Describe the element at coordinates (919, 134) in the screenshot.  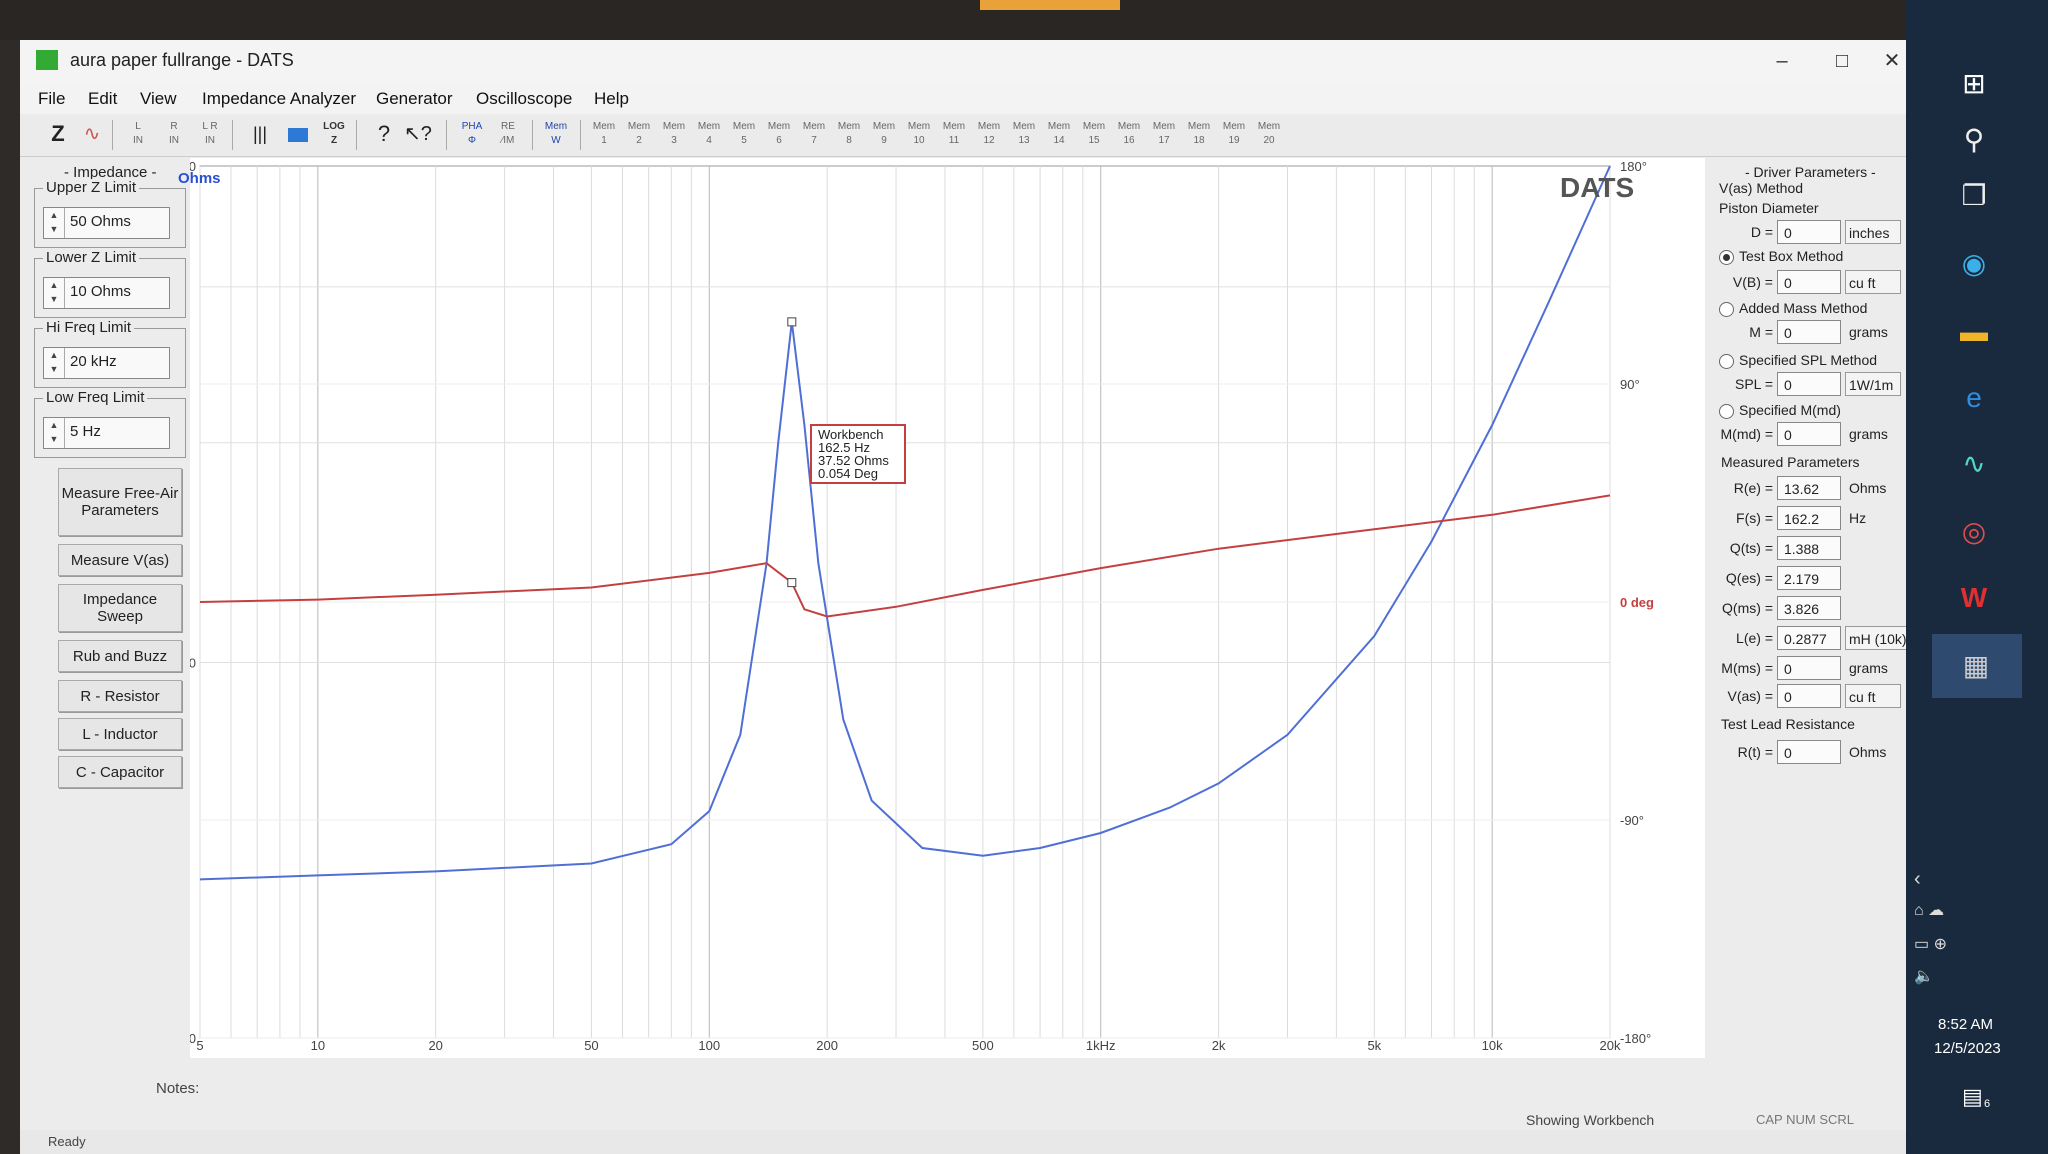
I see `mem-10-icon: Mem 10` at that location.